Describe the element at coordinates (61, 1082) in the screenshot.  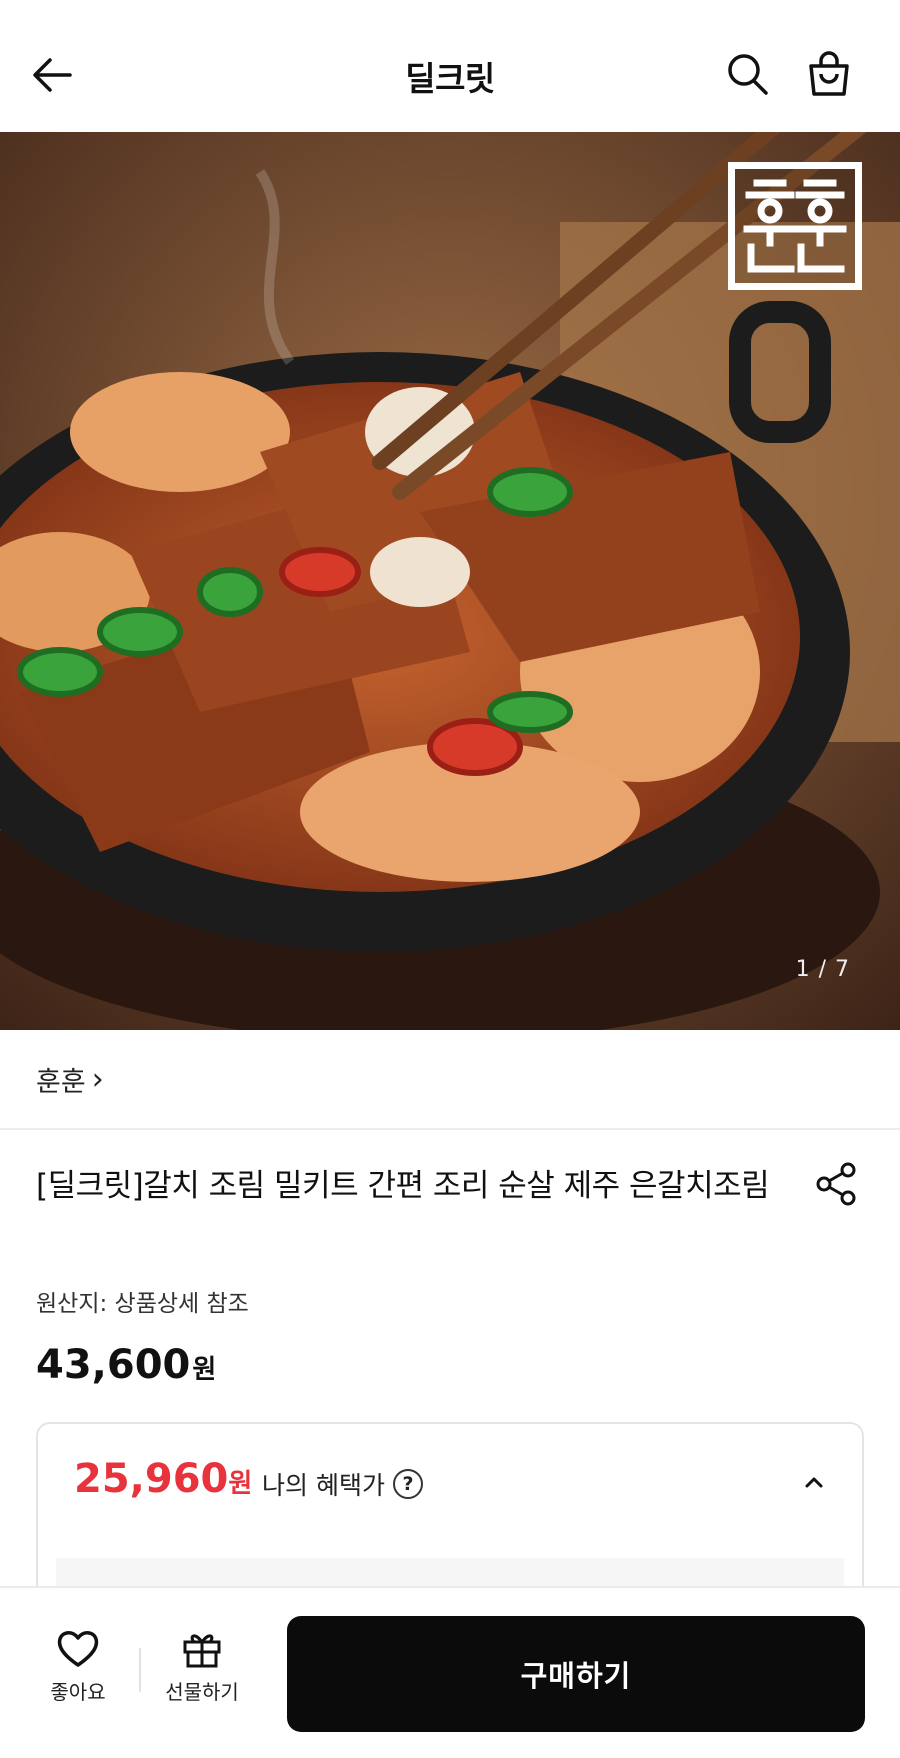
I see `brand-name: 훈훈` at that location.